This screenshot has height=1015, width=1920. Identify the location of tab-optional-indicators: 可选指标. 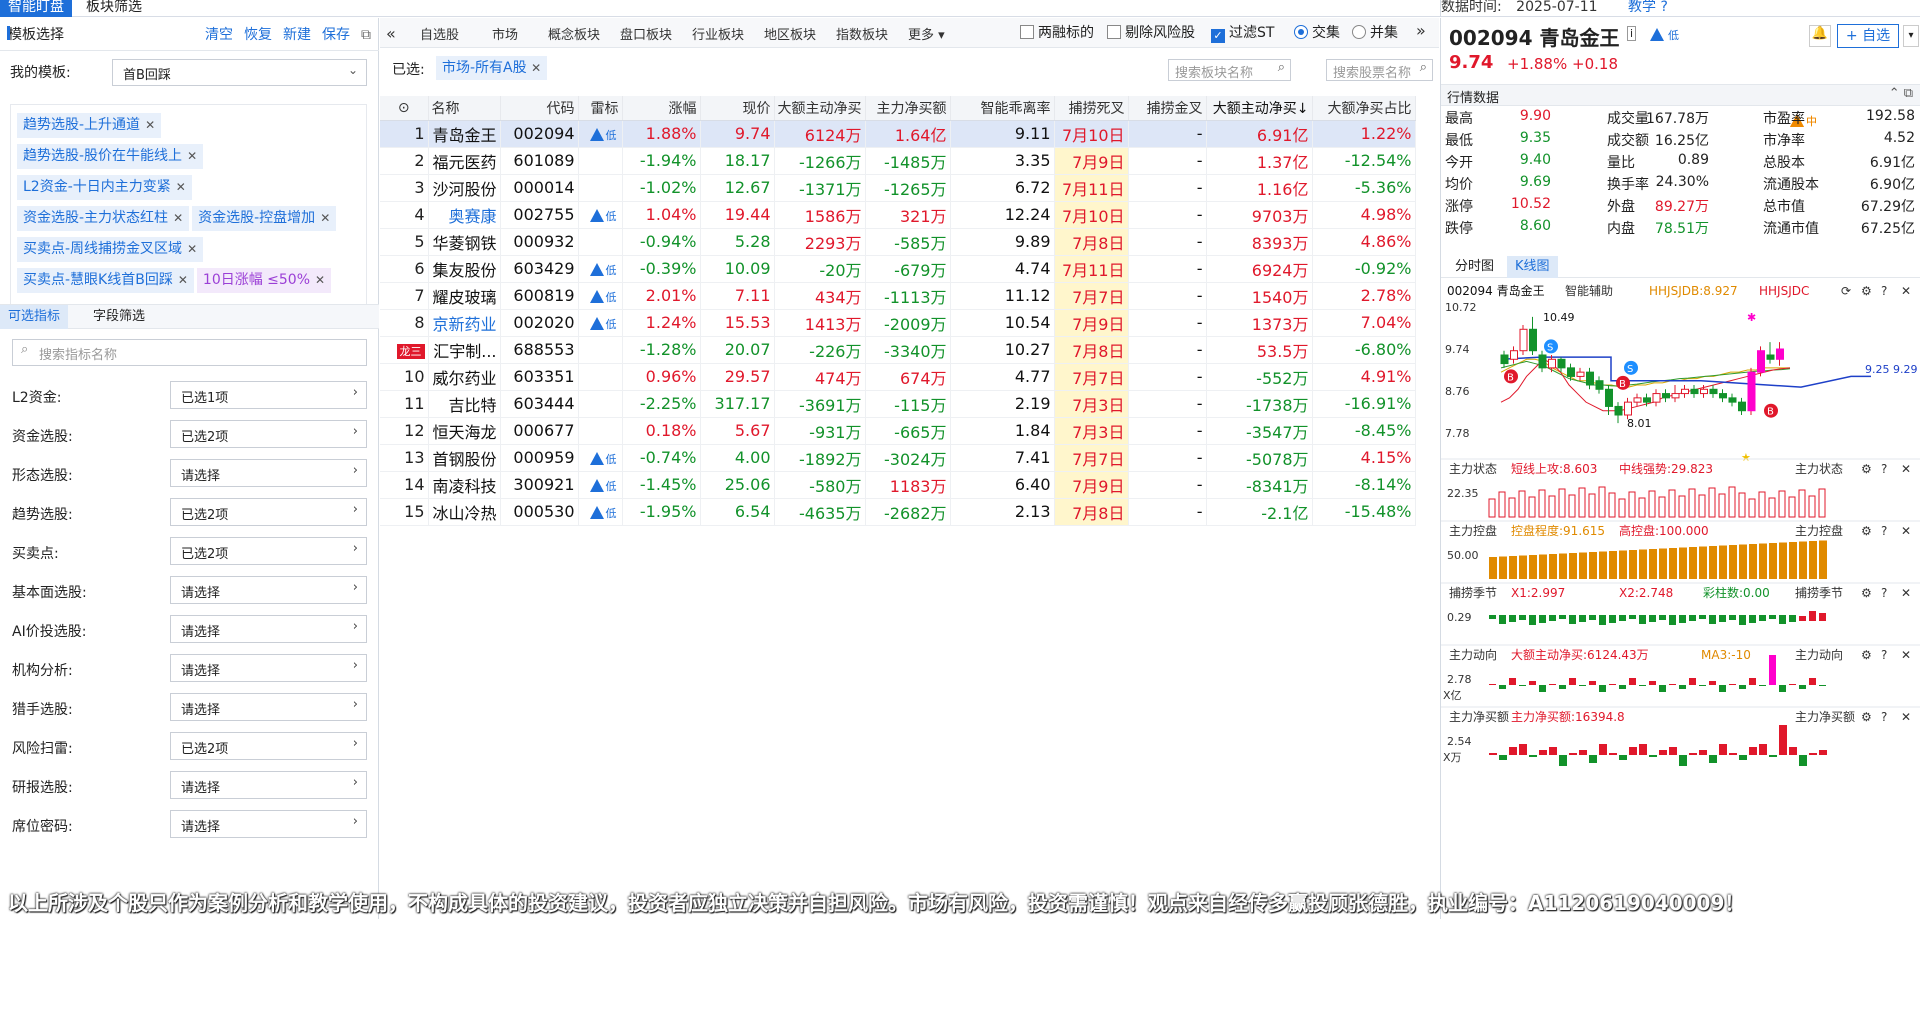
(34, 317).